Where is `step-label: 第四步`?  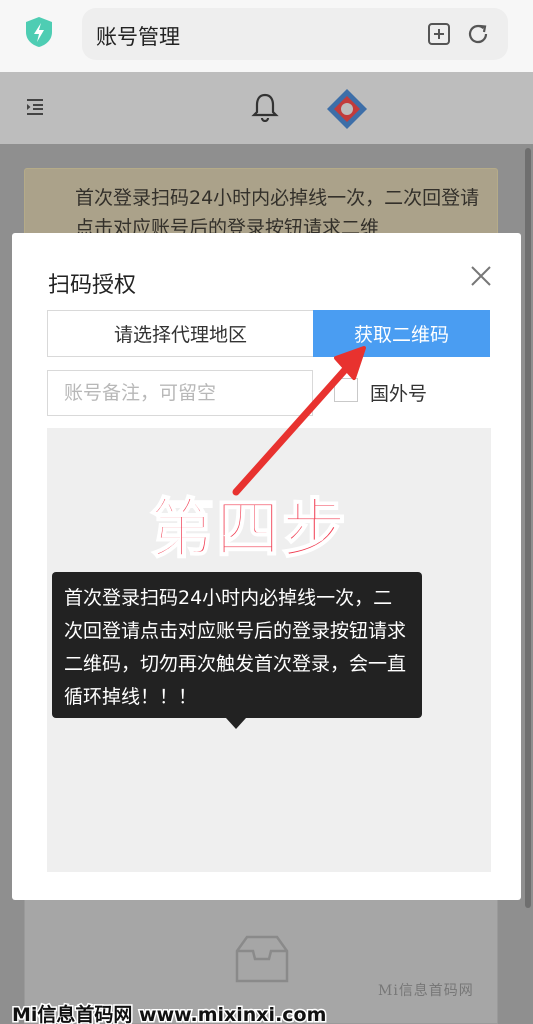 step-label: 第四步 is located at coordinates (248, 530).